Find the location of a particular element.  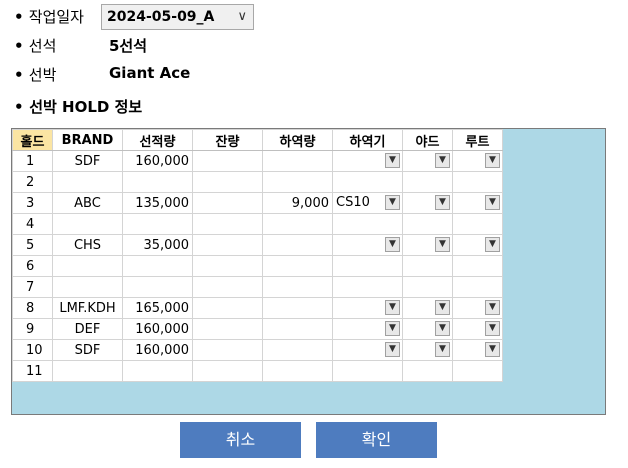

col-header-route: 루트 is located at coordinates (477, 140).